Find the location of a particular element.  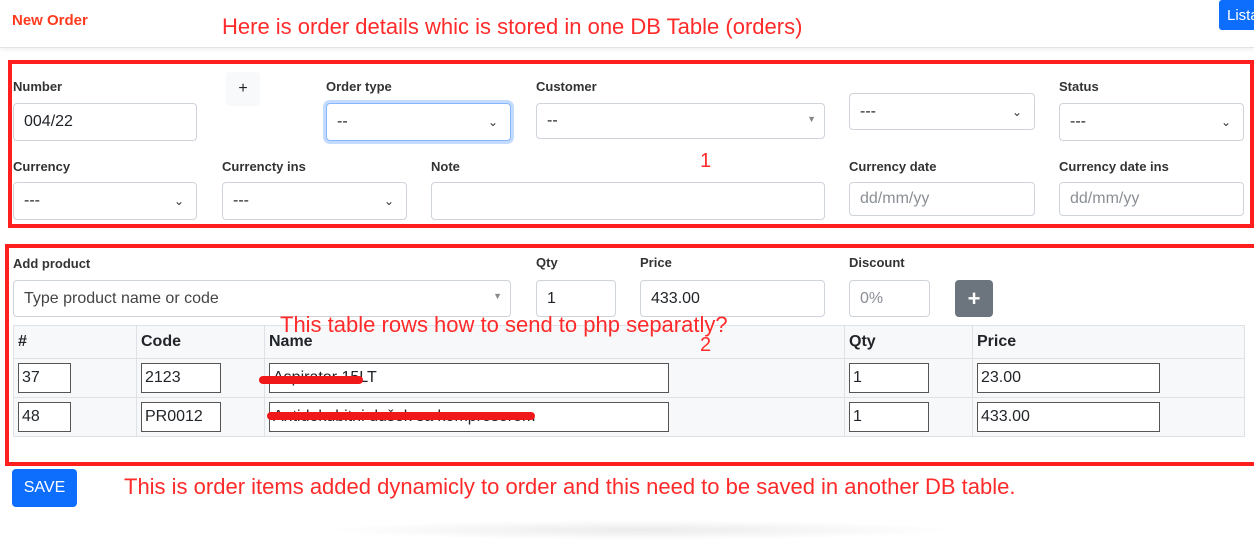

add-number-button: + is located at coordinates (243, 89).